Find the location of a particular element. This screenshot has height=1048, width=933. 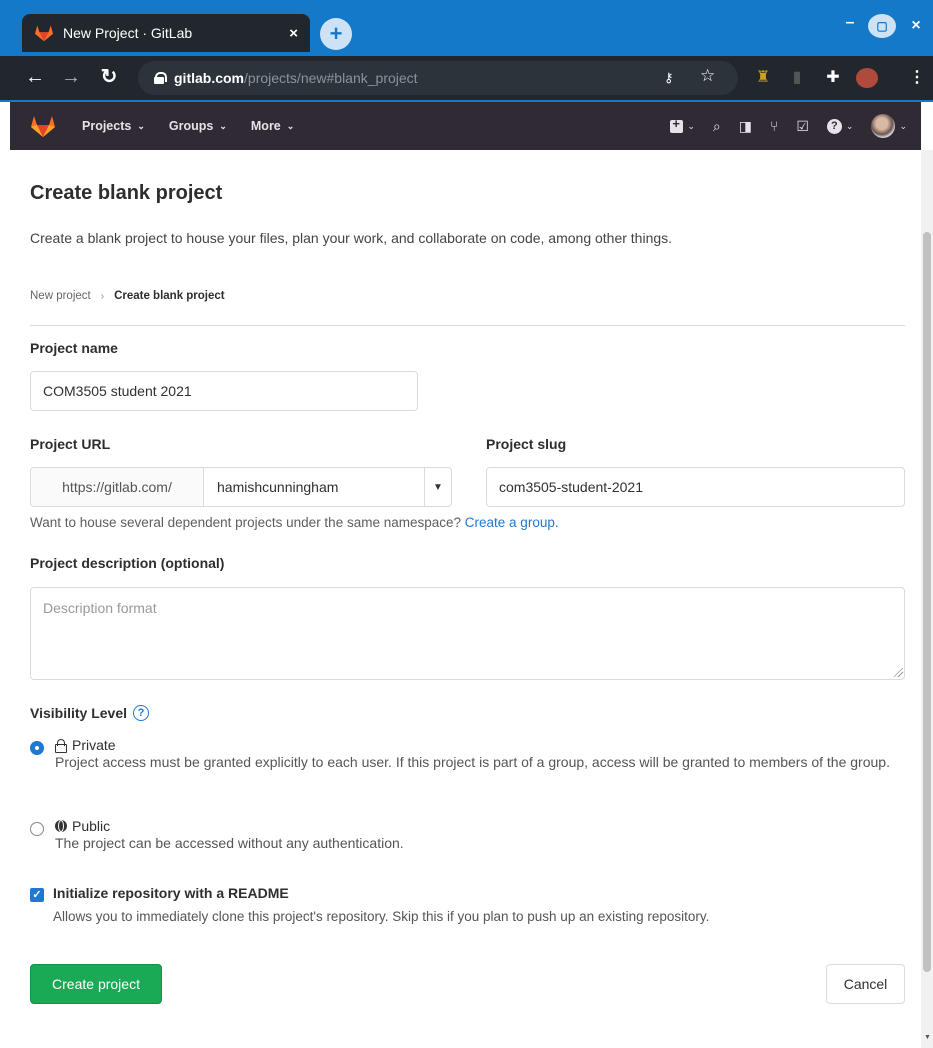

visibility-level-label: Visibility Level is located at coordinates (79, 713).